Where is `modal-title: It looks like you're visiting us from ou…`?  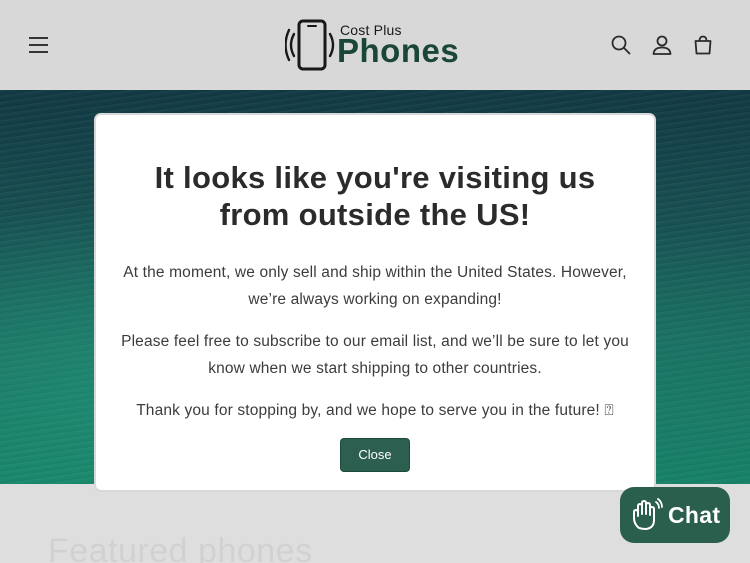
modal-title: It looks like you're visiting us from ou… is located at coordinates (375, 196).